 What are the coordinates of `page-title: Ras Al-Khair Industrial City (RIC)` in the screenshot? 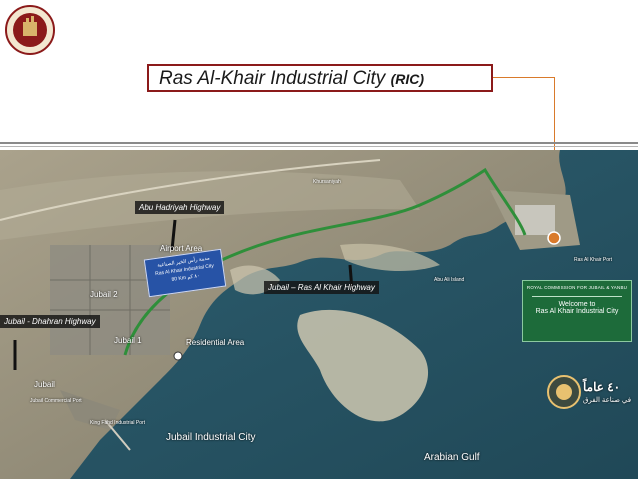 It's located at (291, 79).